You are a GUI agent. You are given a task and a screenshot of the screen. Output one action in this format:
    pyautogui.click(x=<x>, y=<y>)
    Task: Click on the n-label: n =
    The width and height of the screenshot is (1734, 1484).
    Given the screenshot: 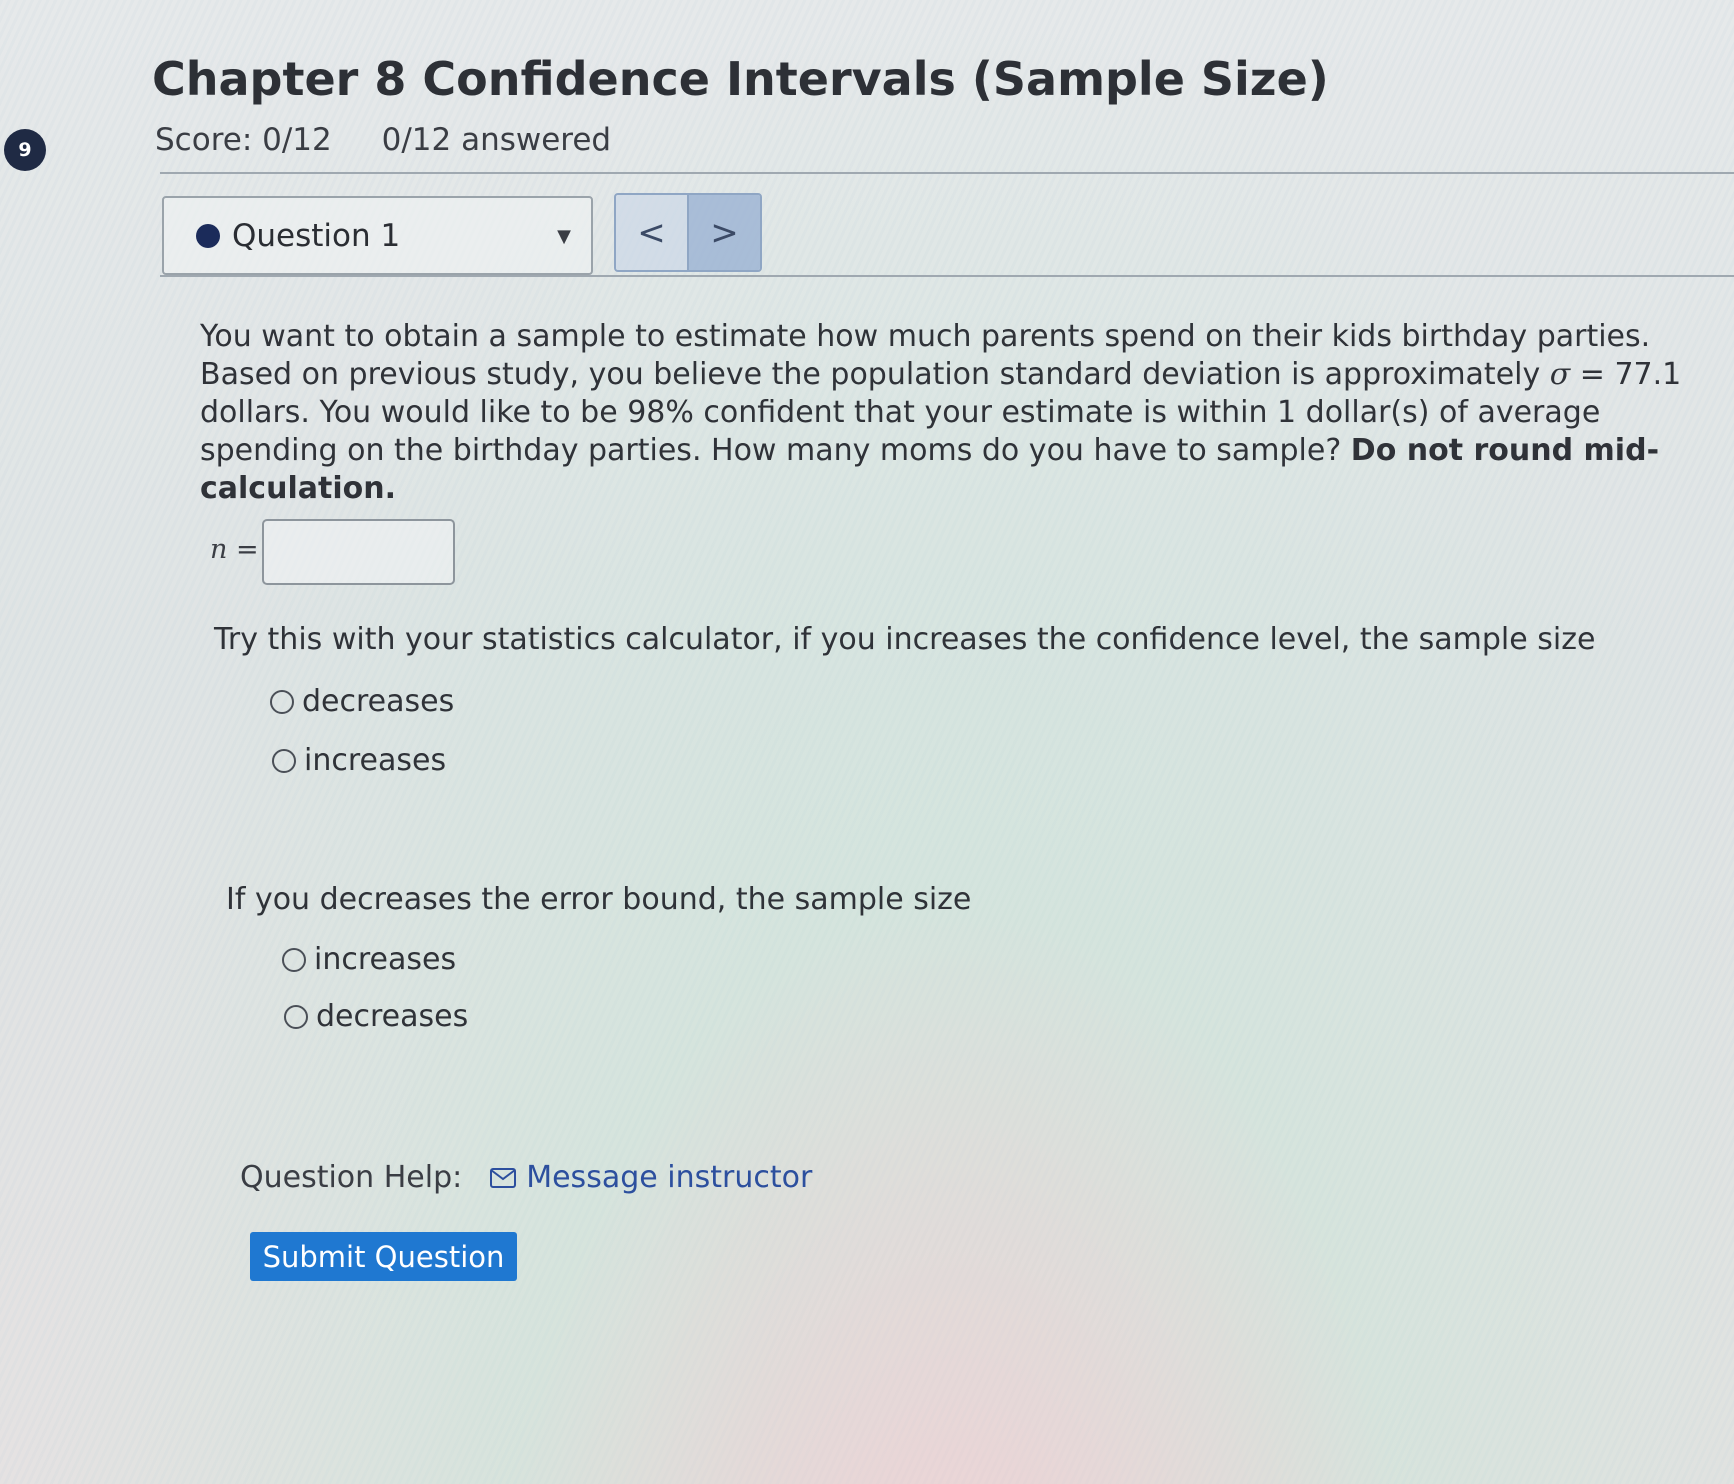 What is the action you would take?
    pyautogui.click(x=234, y=549)
    